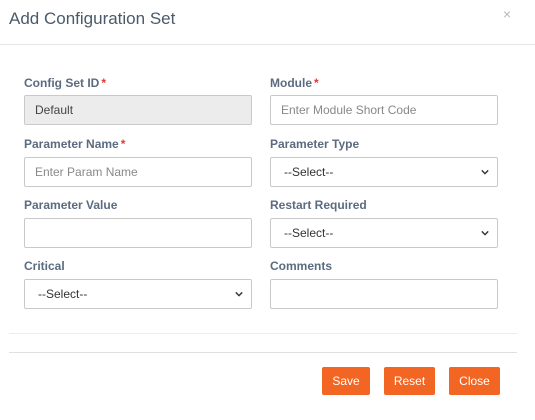 This screenshot has height=420, width=535. I want to click on critical-select: --Select--, so click(138, 294).